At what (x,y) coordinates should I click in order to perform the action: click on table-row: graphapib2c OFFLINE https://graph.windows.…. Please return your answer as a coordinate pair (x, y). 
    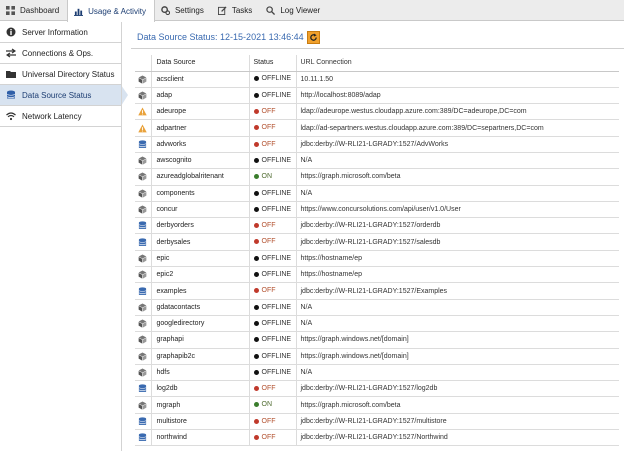
    Looking at the image, I should click on (377, 356).